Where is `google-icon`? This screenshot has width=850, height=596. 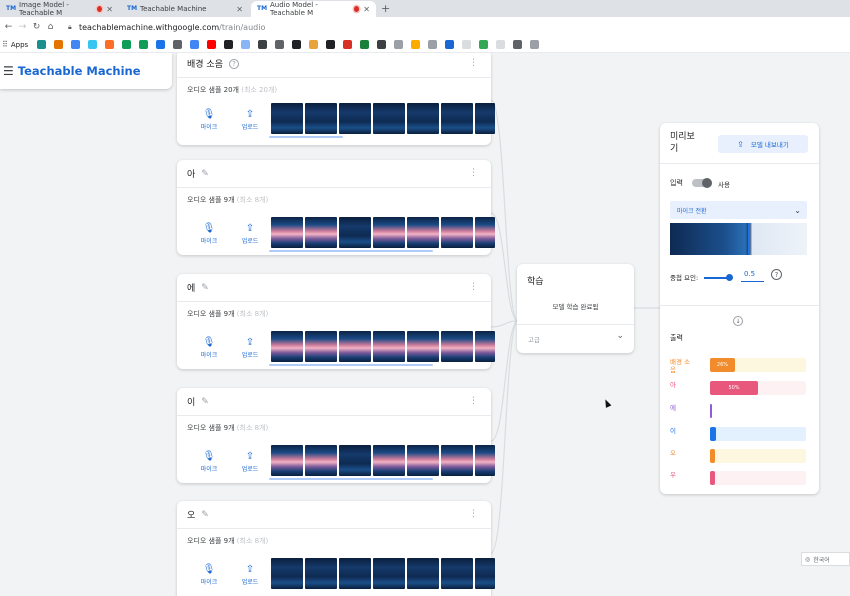 google-icon is located at coordinates (195, 44).